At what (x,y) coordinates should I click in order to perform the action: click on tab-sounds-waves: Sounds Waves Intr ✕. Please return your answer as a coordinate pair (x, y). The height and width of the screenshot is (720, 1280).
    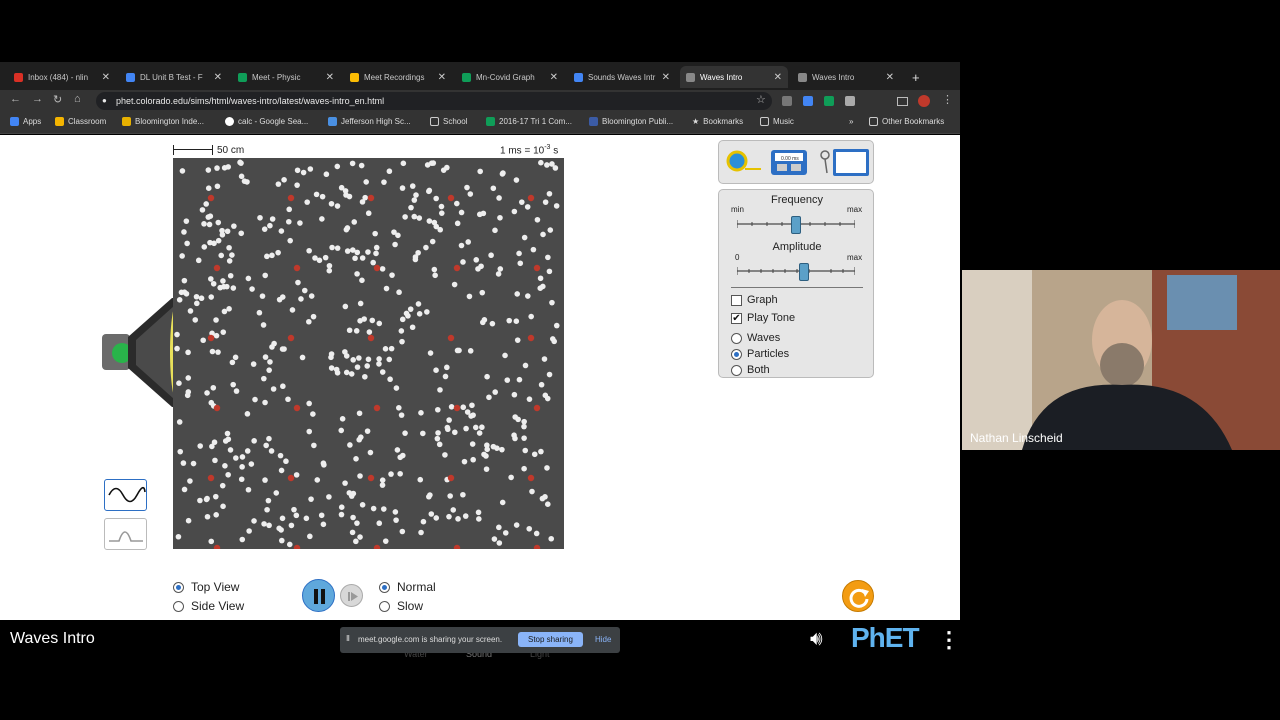
    Looking at the image, I should click on (622, 77).